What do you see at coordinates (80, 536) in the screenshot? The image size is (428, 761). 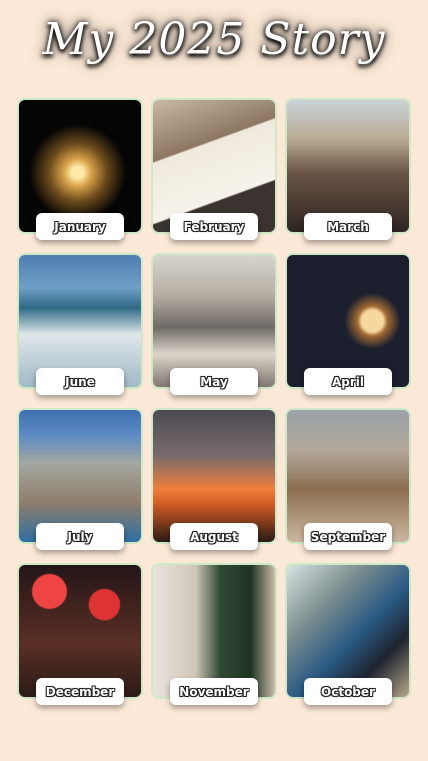 I see `month-label: July` at bounding box center [80, 536].